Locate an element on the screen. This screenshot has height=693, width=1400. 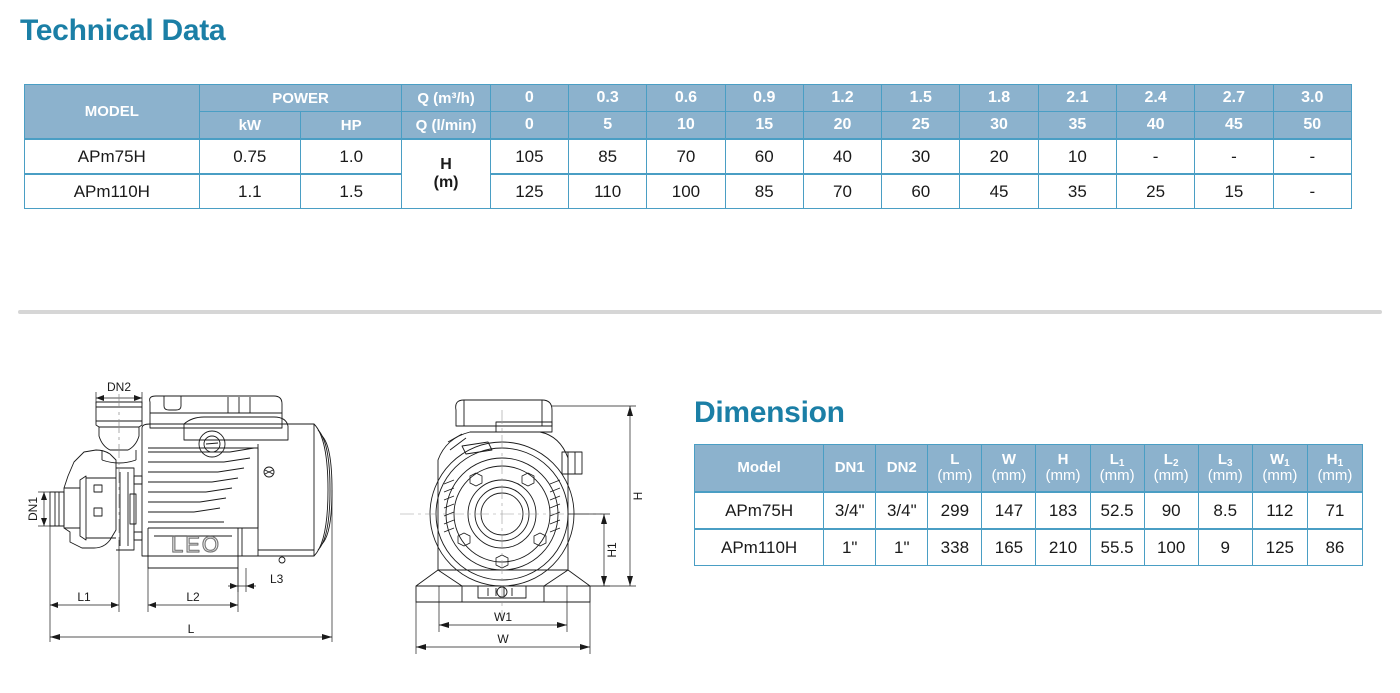
tech-cell-head-0-3: 60 is located at coordinates (764, 156).